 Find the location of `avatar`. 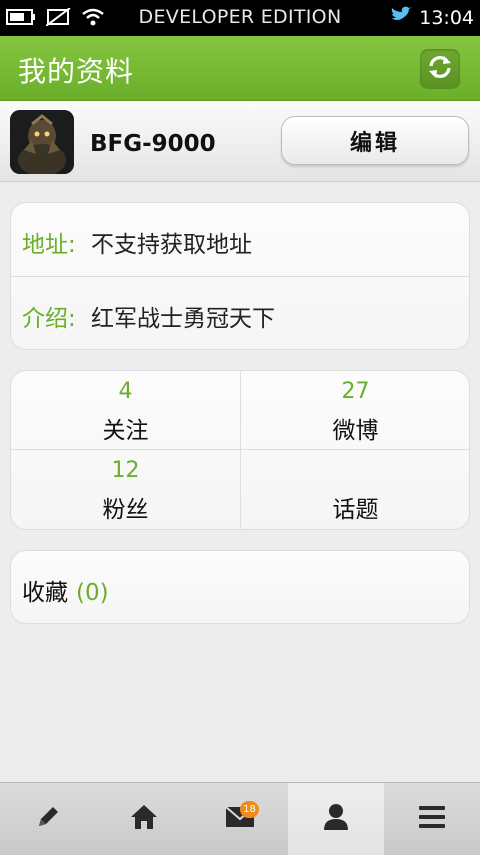

avatar is located at coordinates (42, 142).